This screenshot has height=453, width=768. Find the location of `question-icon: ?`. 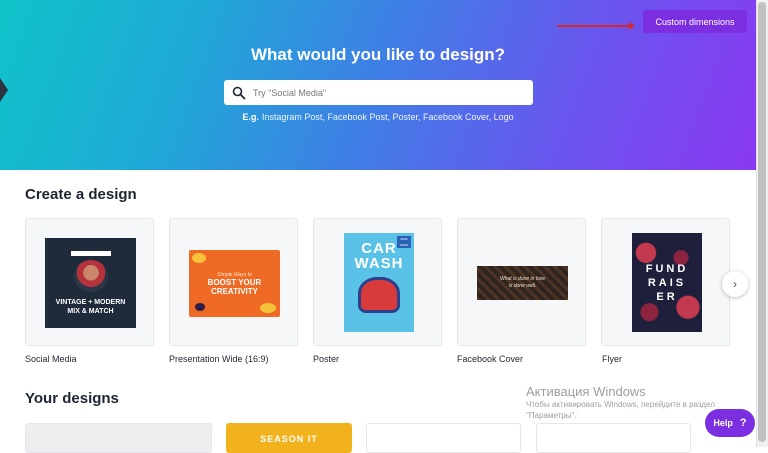

question-icon: ? is located at coordinates (743, 423).